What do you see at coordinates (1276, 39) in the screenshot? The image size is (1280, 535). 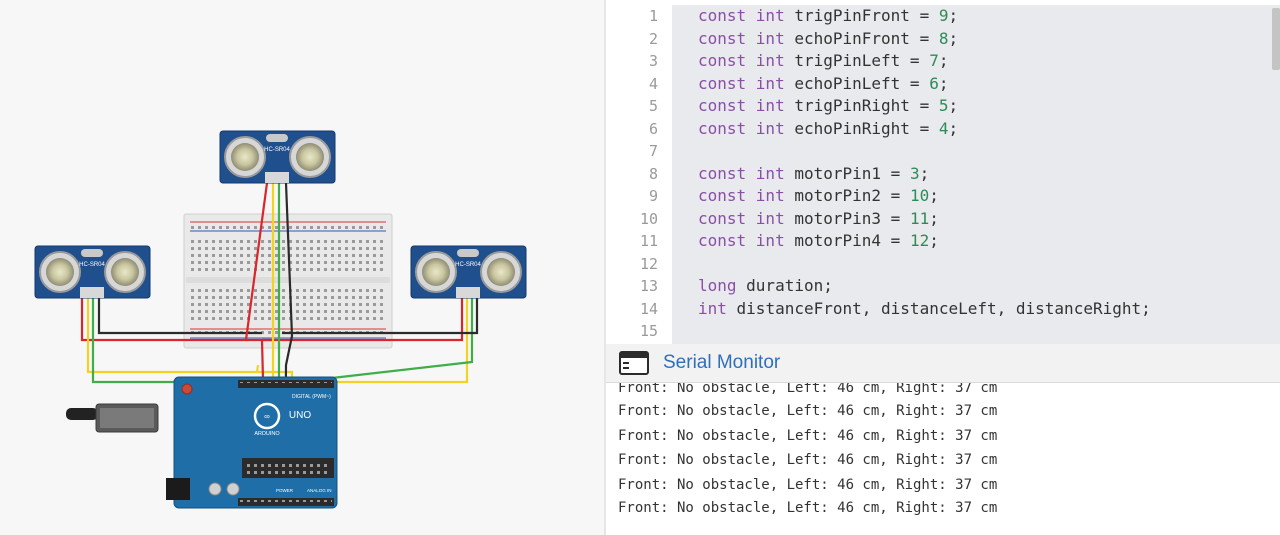 I see `editor-scrollbar-thumb` at bounding box center [1276, 39].